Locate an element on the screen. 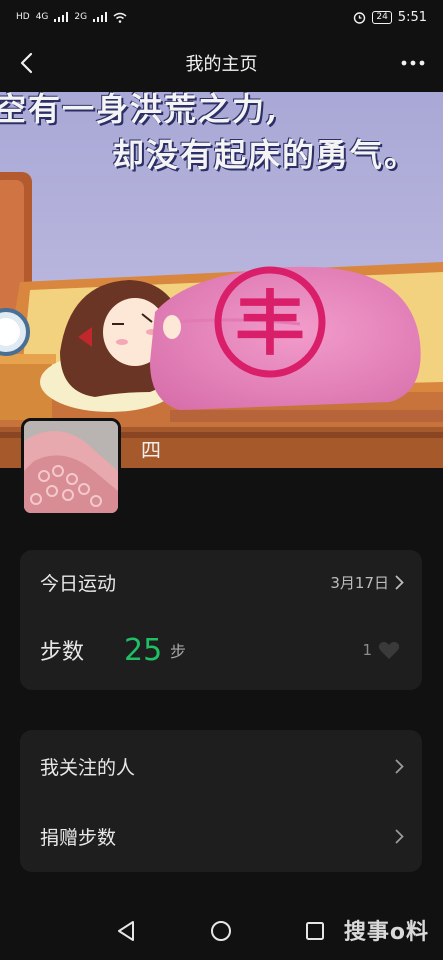  donate-steps-row: 捐赠步数 is located at coordinates (221, 836).